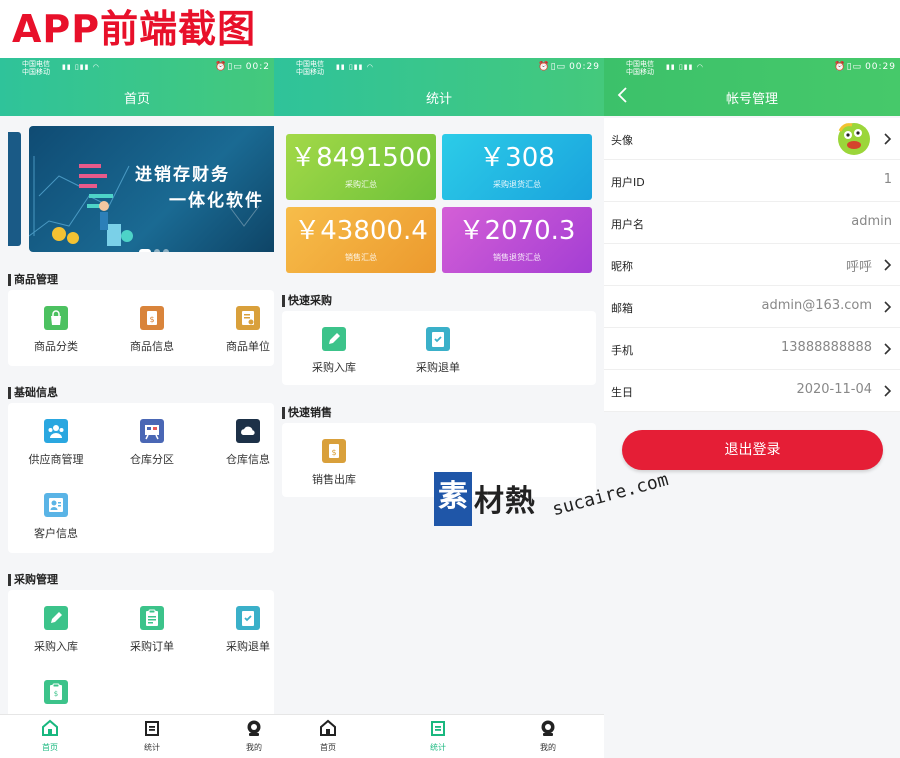  I want to click on grid-item-warehouse-zone: 仓库分区, so click(152, 443).